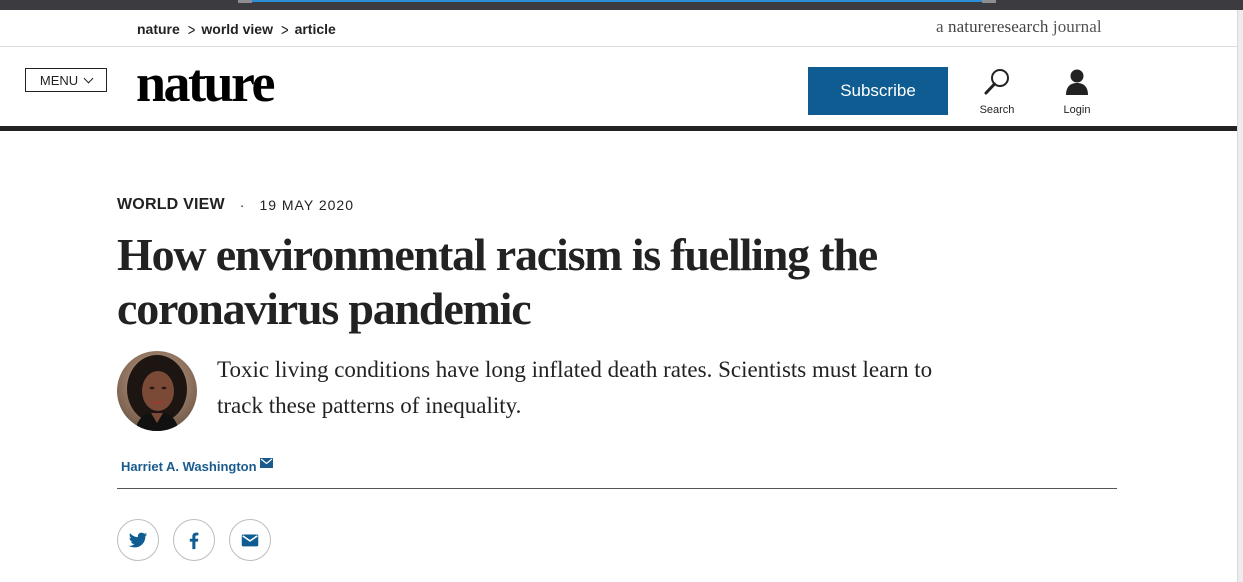 This screenshot has height=582, width=1243. What do you see at coordinates (88, 78) in the screenshot?
I see `chevron-down-icon` at bounding box center [88, 78].